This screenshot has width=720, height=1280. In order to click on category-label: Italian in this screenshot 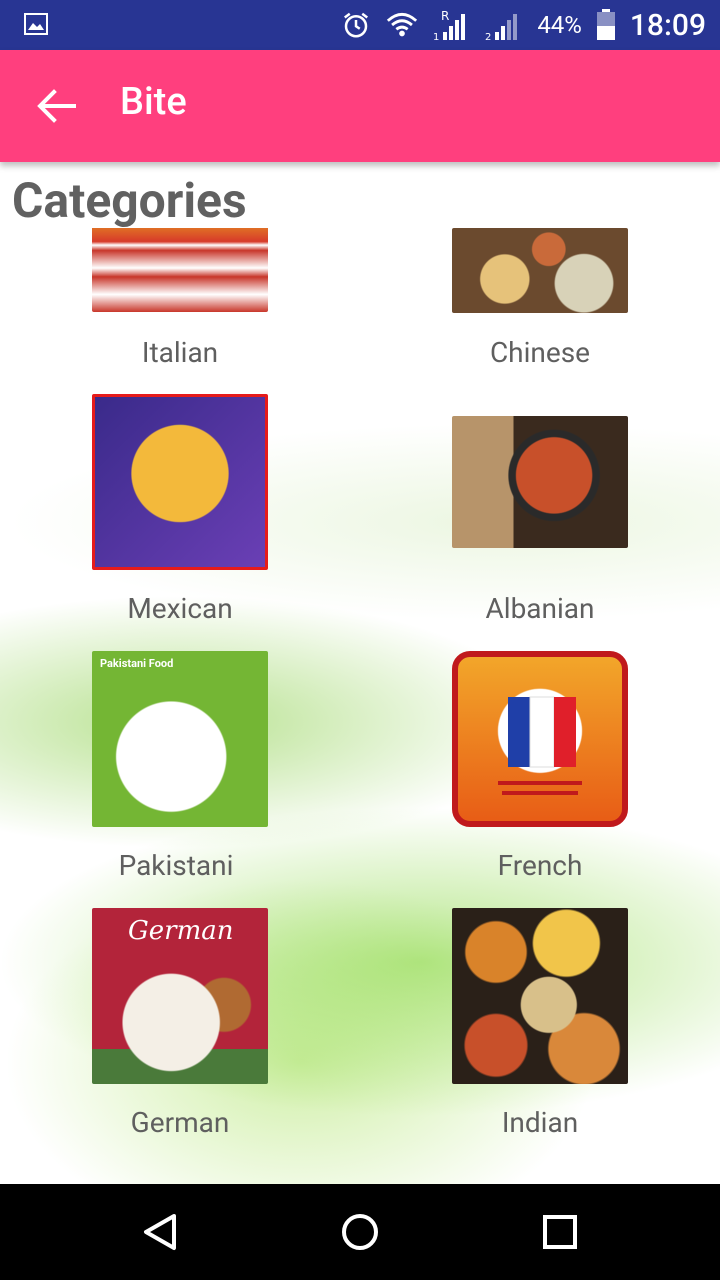, I will do `click(180, 352)`.